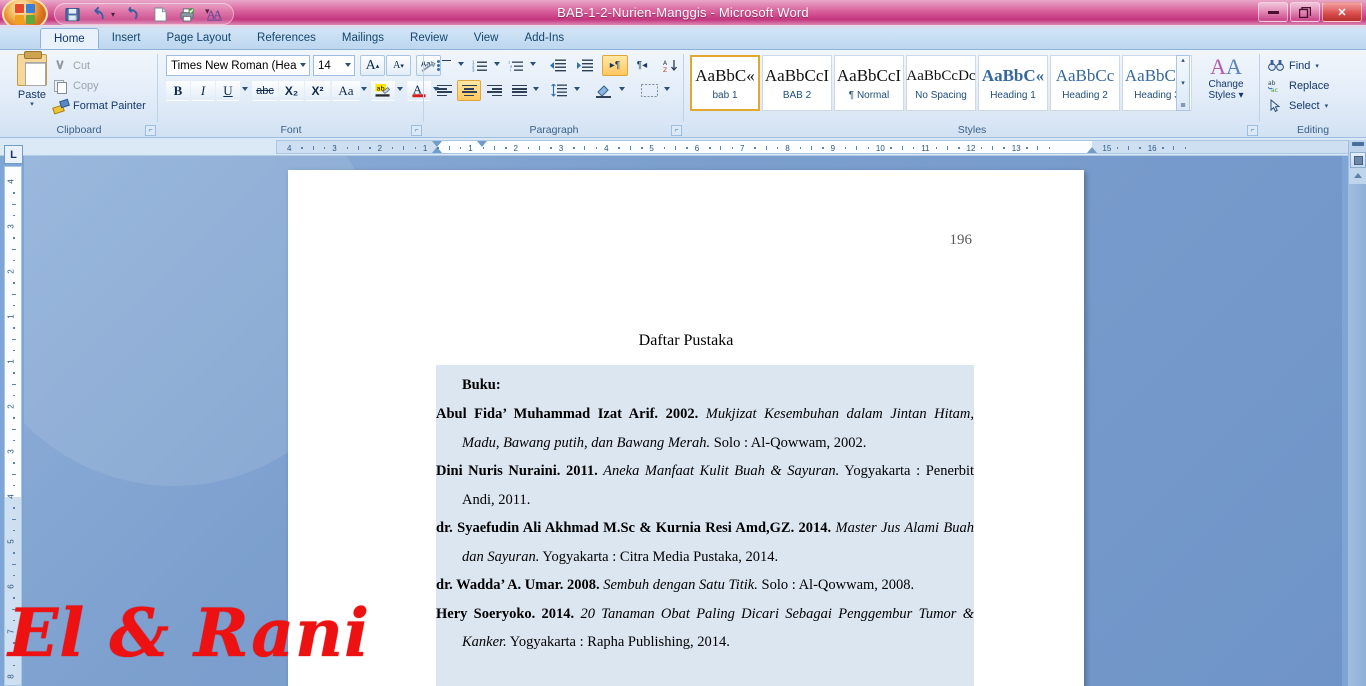 Image resolution: width=1366 pixels, height=686 pixels. I want to click on rtl-text-direction-button: ¶◂, so click(642, 65).